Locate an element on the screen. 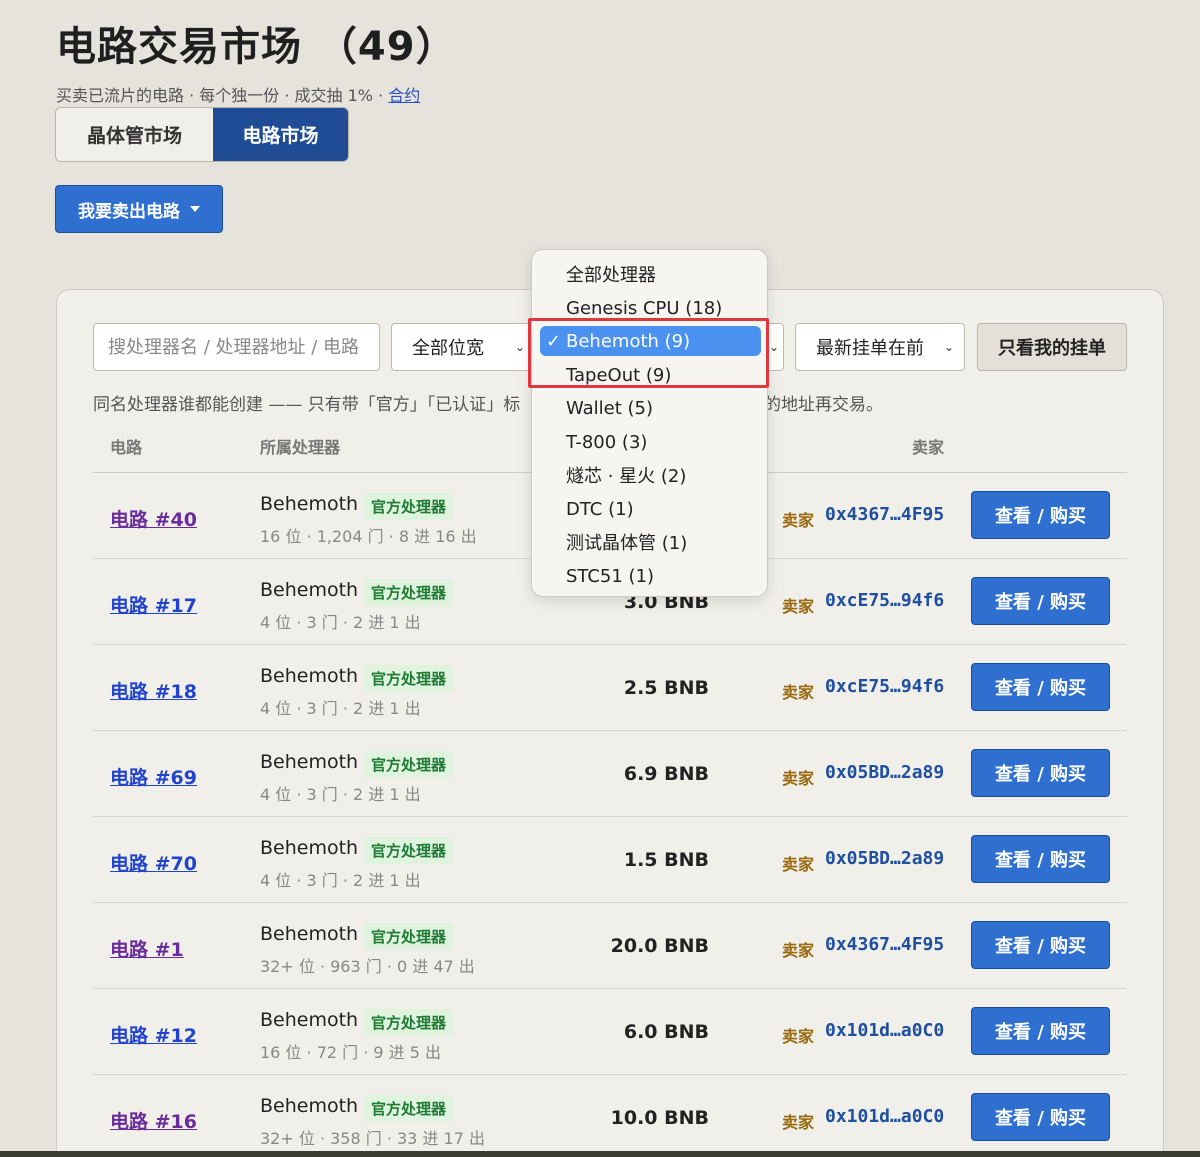 The width and height of the screenshot is (1200, 1157). warning-notice-tail: 的地址再交易。 is located at coordinates (823, 405).